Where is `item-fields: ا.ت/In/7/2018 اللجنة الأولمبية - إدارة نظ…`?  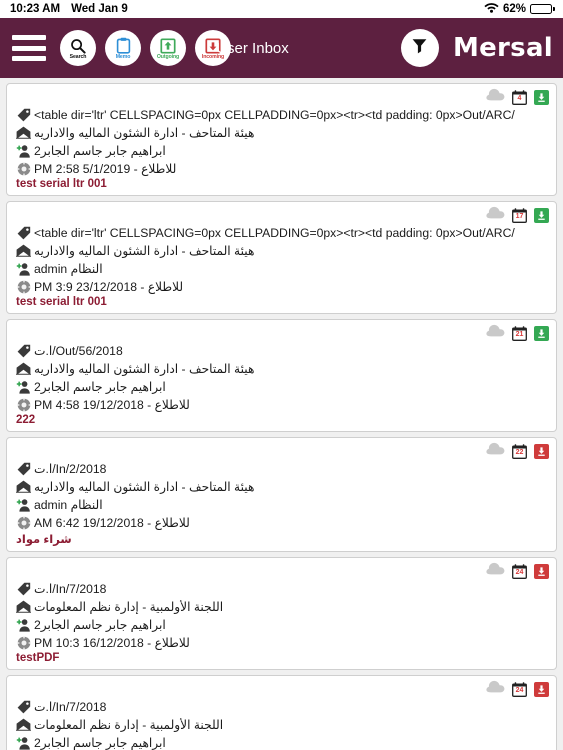 item-fields: ا.ت/In/7/2018 اللجنة الأولمبية - إدارة نظ… is located at coordinates (281, 615).